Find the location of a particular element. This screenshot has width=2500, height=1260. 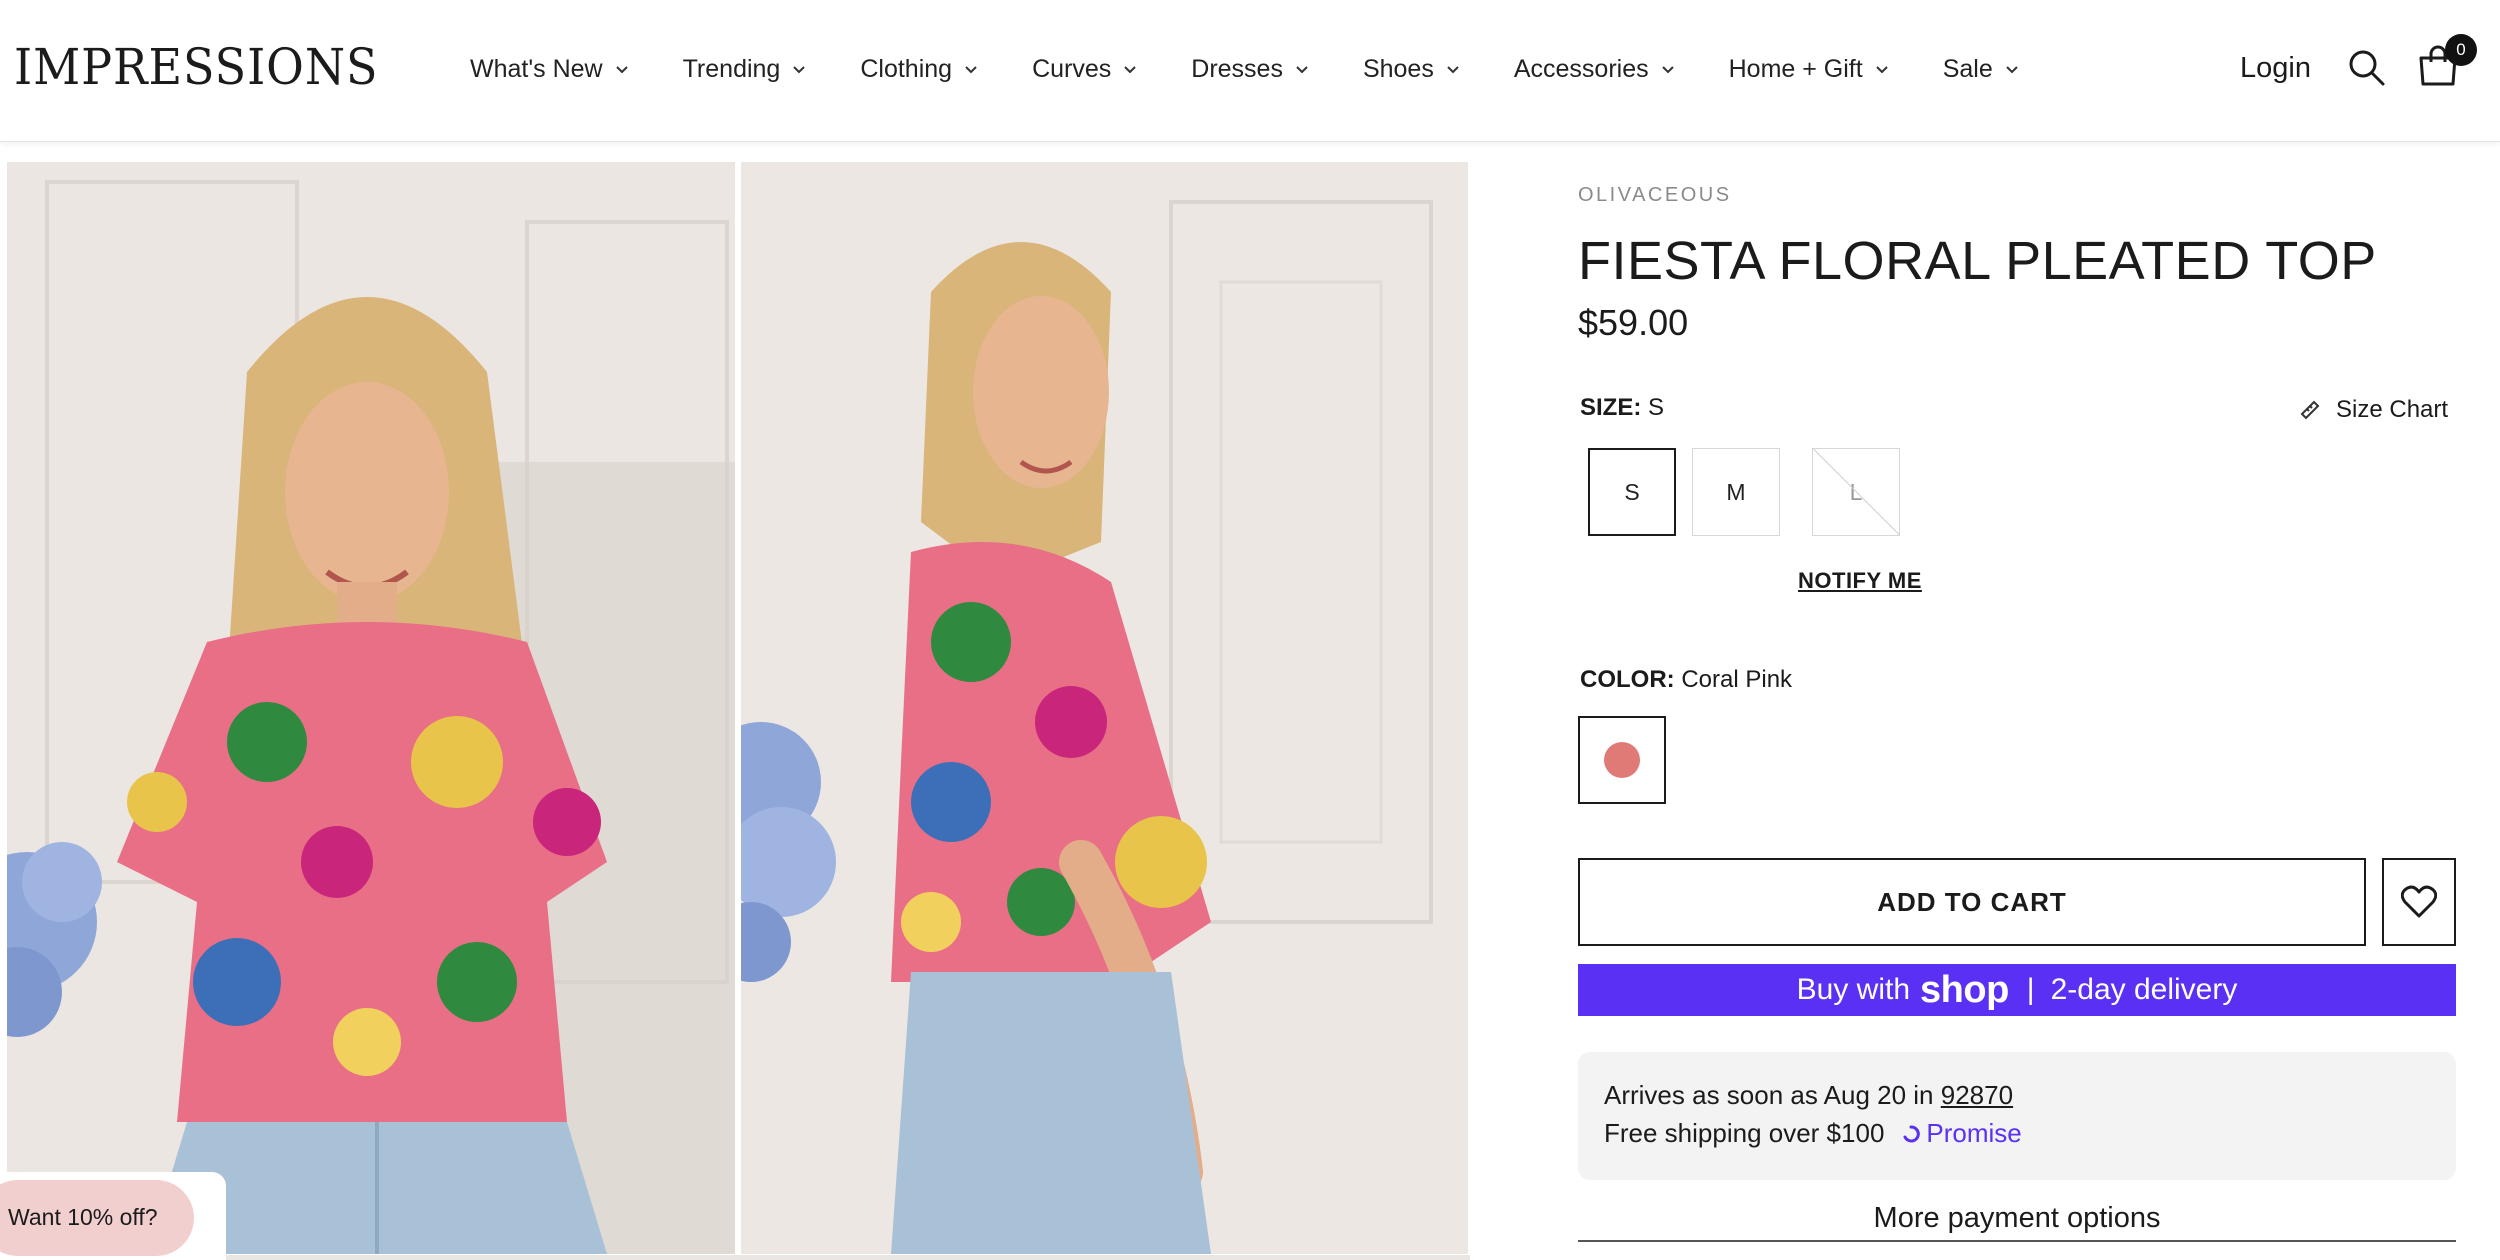

free-shipping-row: Free shipping over $100 Promise is located at coordinates (1813, 1133).